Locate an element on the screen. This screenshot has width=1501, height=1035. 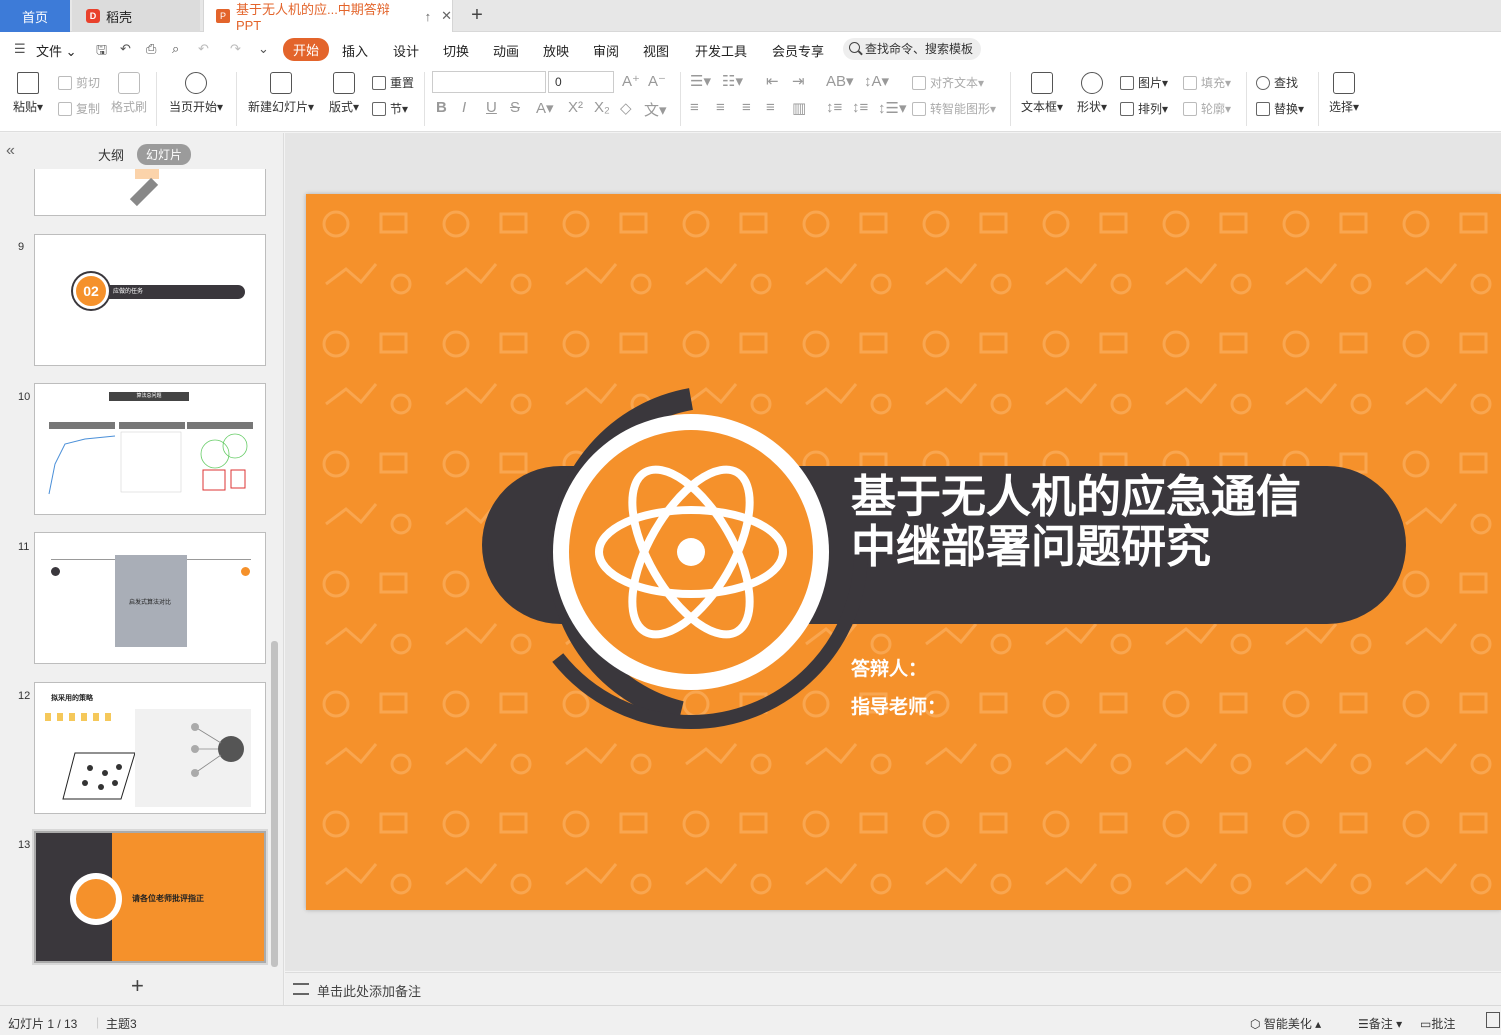
convert-smartart-button: 转智能图形 ▾ is located at coordinates (954, 108).